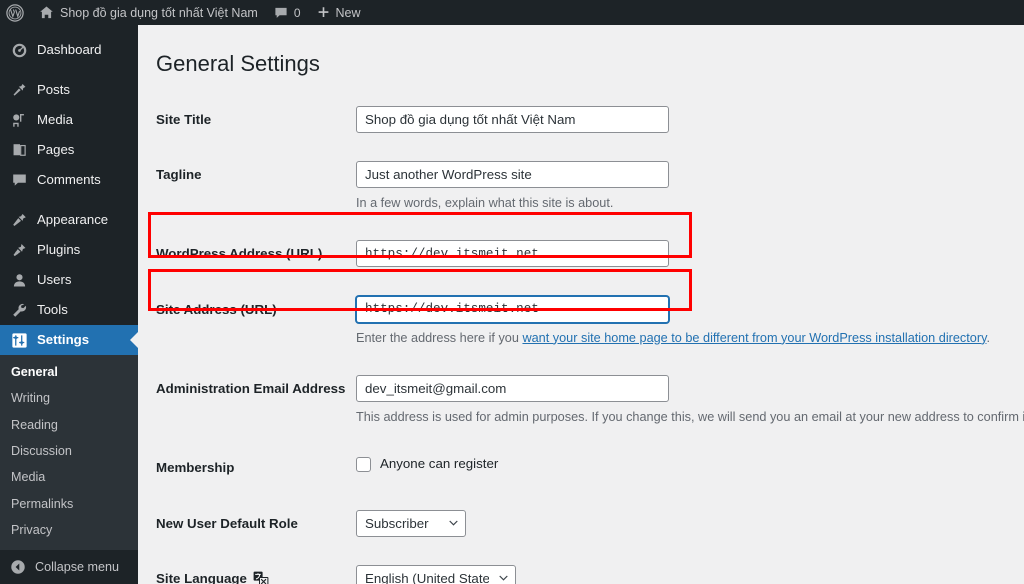 Image resolution: width=1024 pixels, height=584 pixels. I want to click on comments-count: 0, so click(297, 12).